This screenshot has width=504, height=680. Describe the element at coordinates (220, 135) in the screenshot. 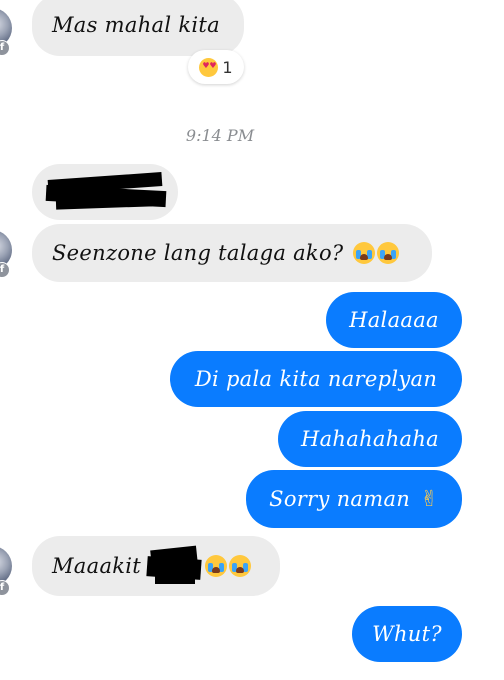

I see `timestamp: 9:14 PM` at that location.